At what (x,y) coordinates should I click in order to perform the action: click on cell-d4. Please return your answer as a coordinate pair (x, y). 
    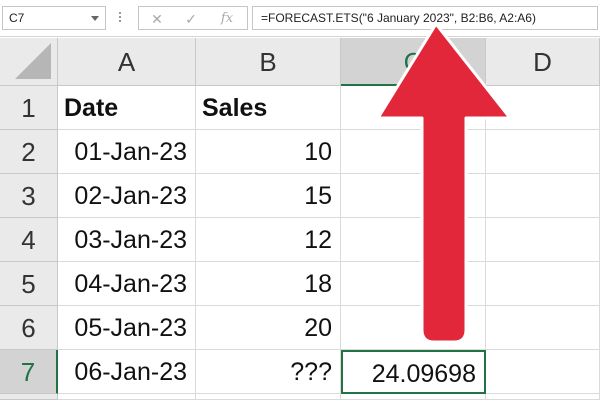
    Looking at the image, I should click on (543, 240).